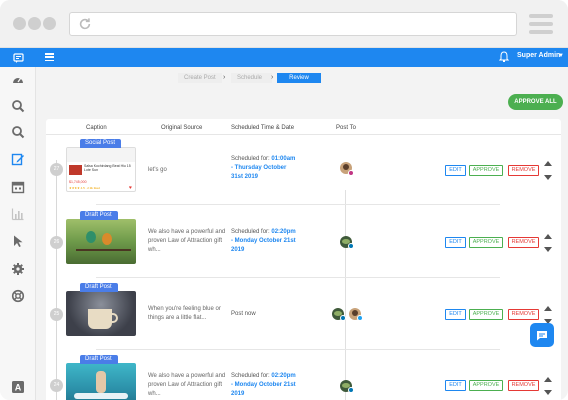  What do you see at coordinates (56, 280) in the screenshot?
I see `timeline-line` at bounding box center [56, 280].